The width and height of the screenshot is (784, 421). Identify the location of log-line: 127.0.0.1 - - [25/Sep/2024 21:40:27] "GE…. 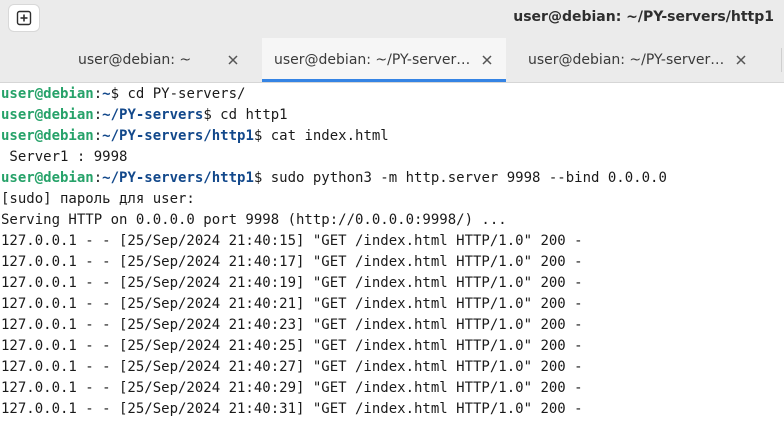
(292, 367).